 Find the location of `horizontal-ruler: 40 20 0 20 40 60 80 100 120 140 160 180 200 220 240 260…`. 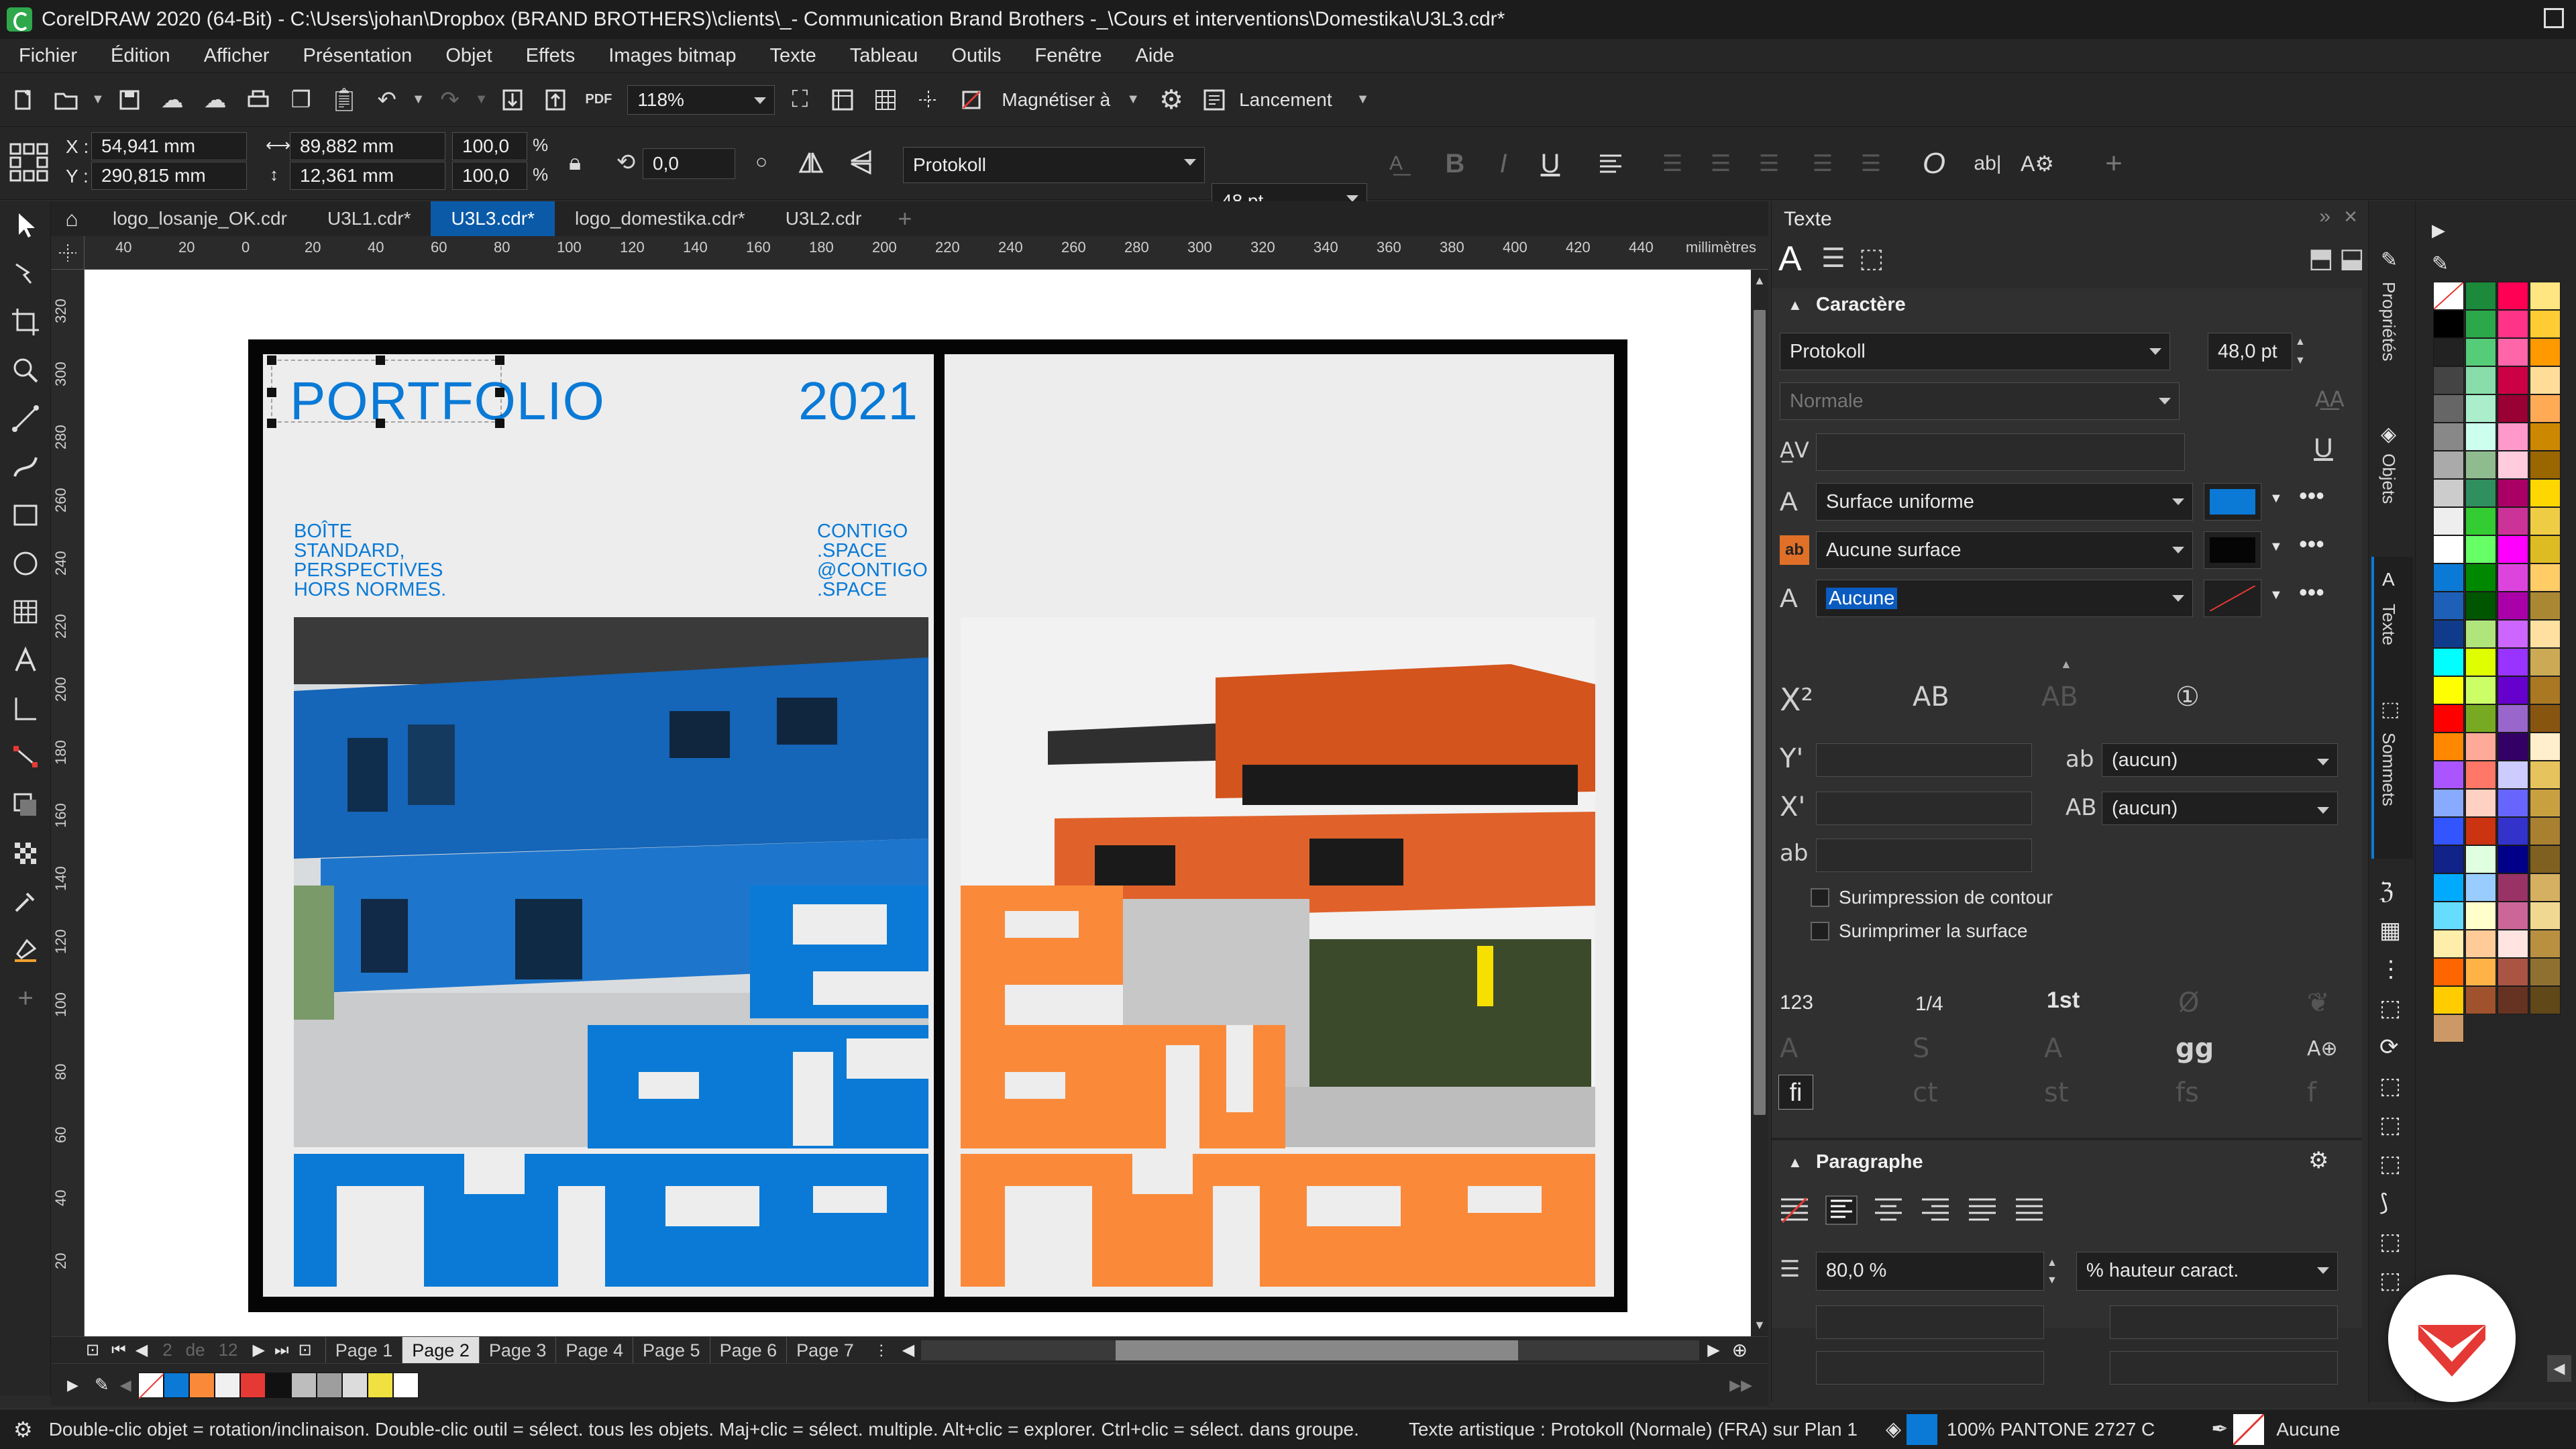

horizontal-ruler: 40 20 0 20 40 60 80 100 120 140 160 180 200 220 240 260… is located at coordinates (909, 253).